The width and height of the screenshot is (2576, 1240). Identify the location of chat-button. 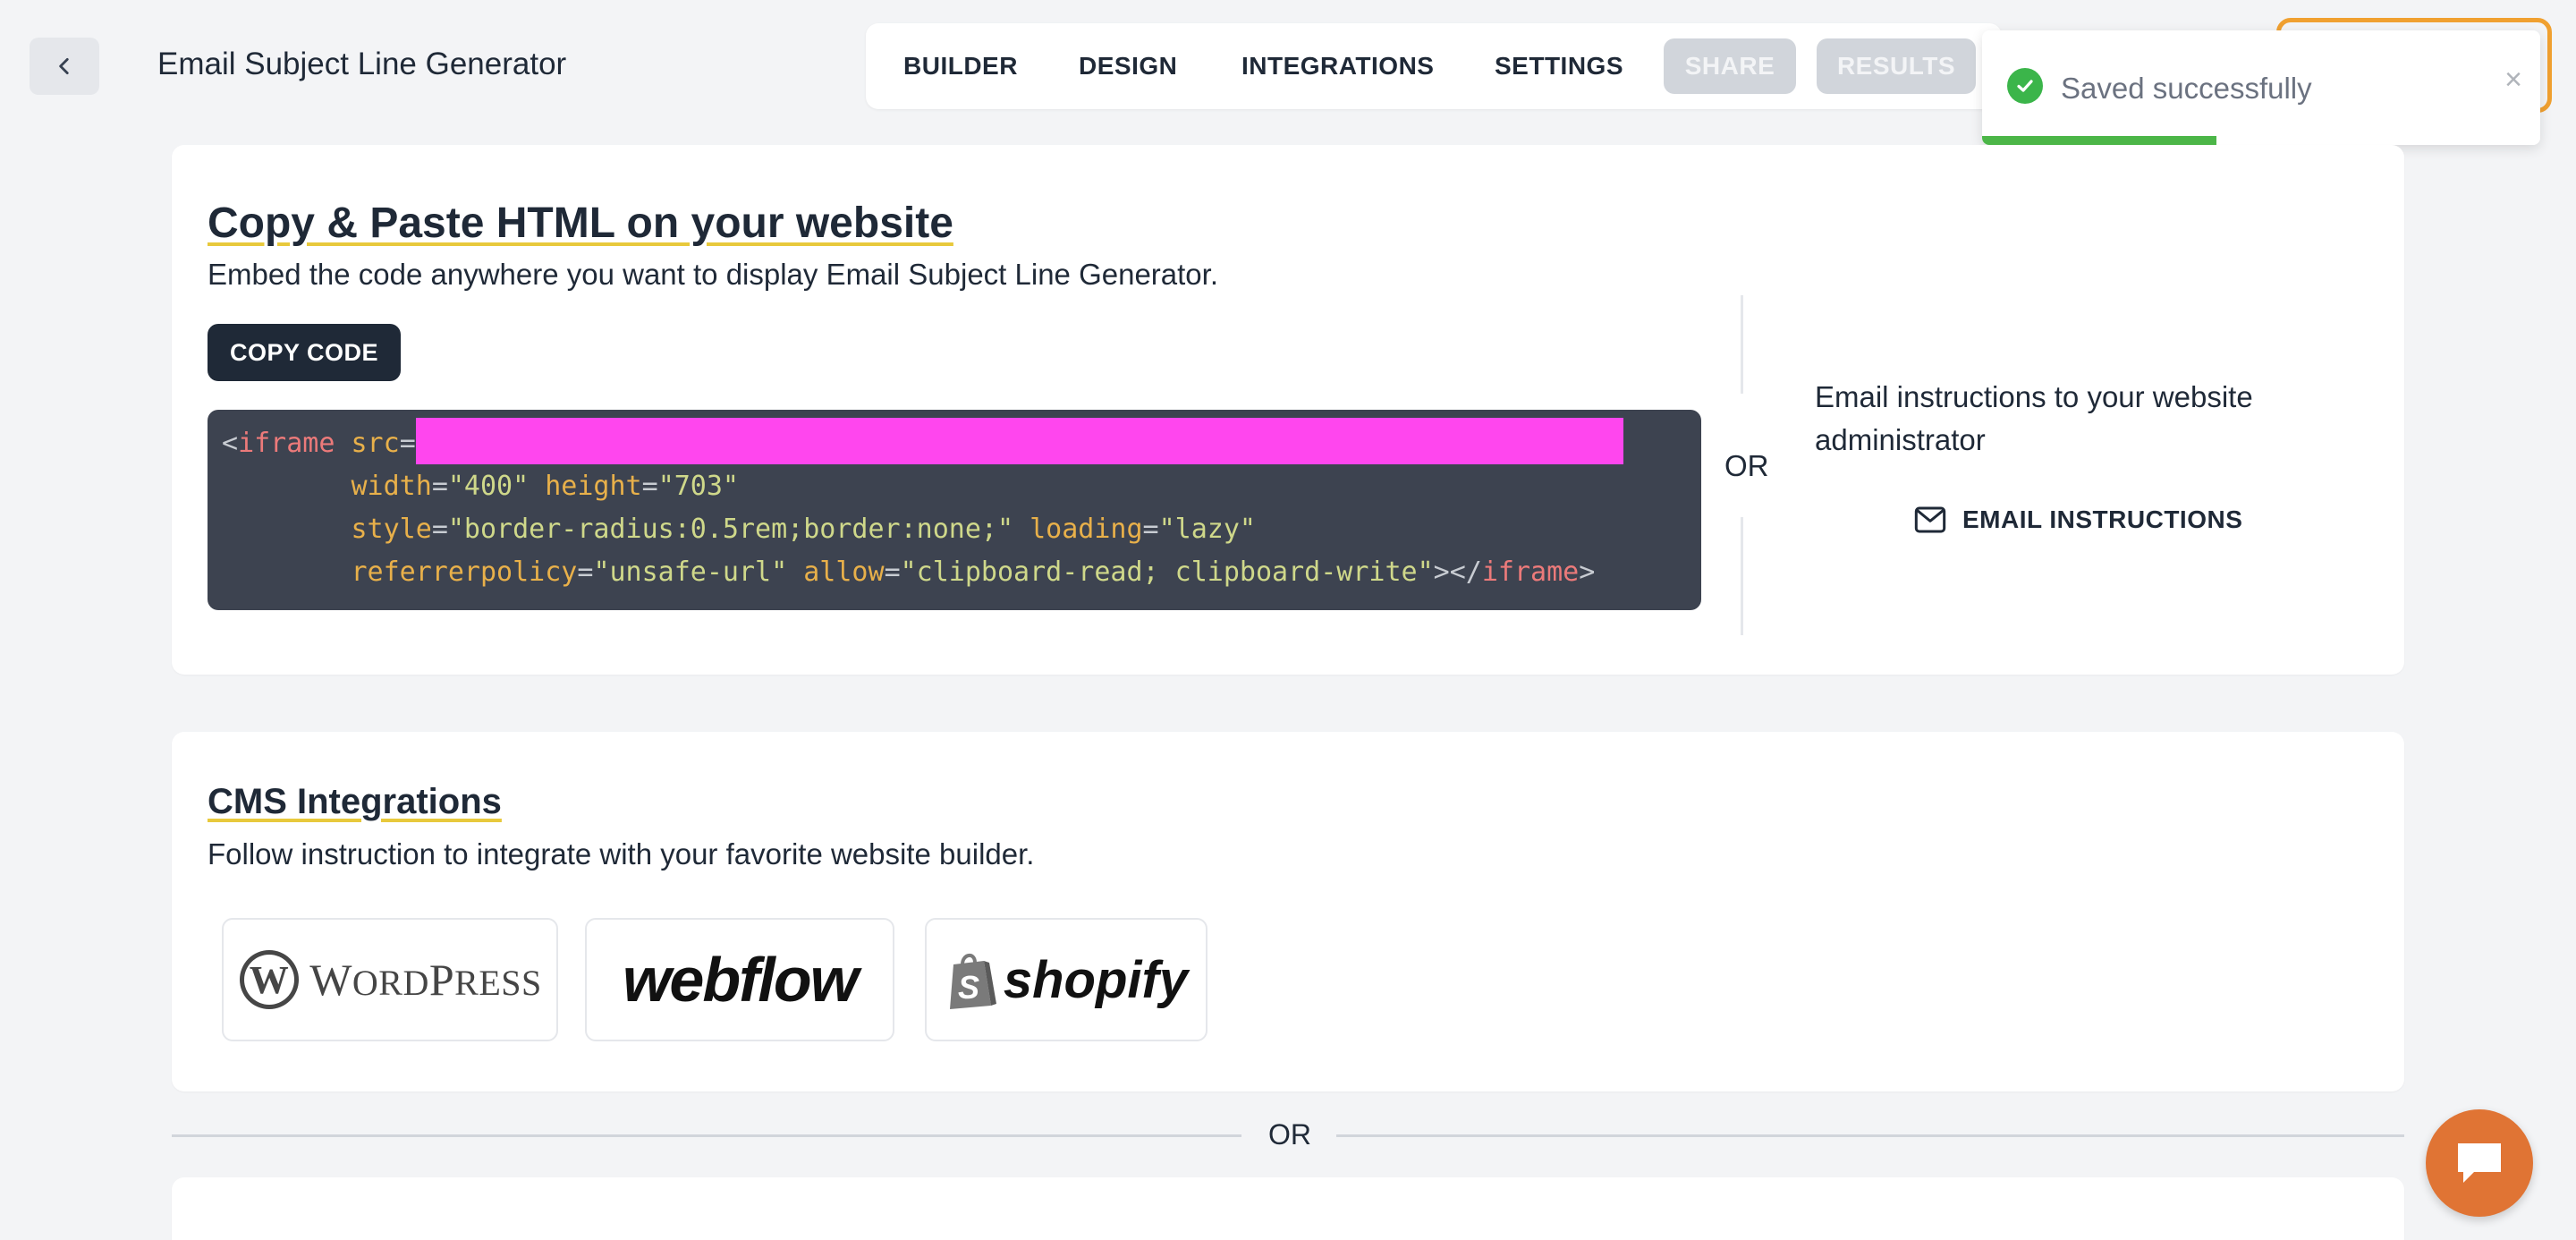
(2479, 1163).